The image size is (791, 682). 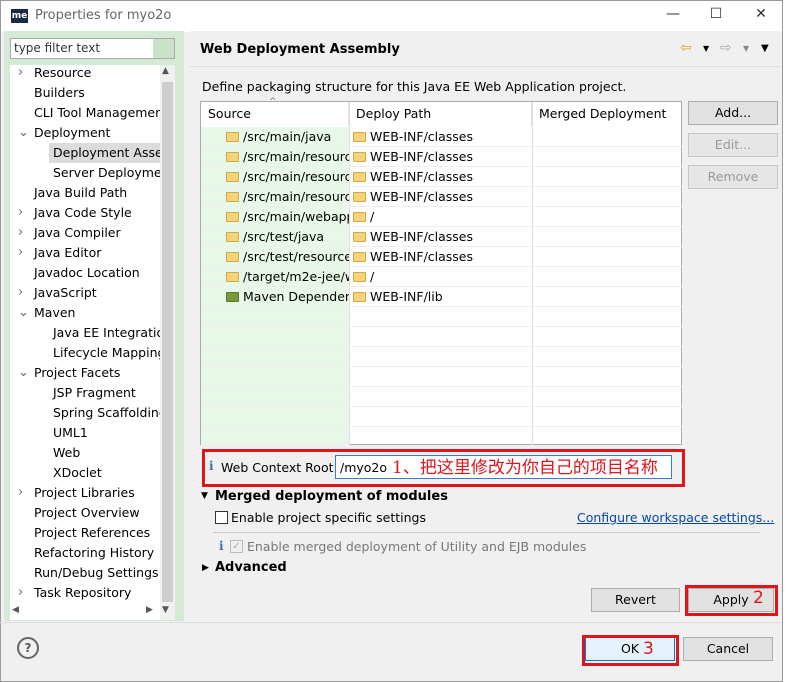 I want to click on expanded-icon: ▼, so click(x=204, y=496).